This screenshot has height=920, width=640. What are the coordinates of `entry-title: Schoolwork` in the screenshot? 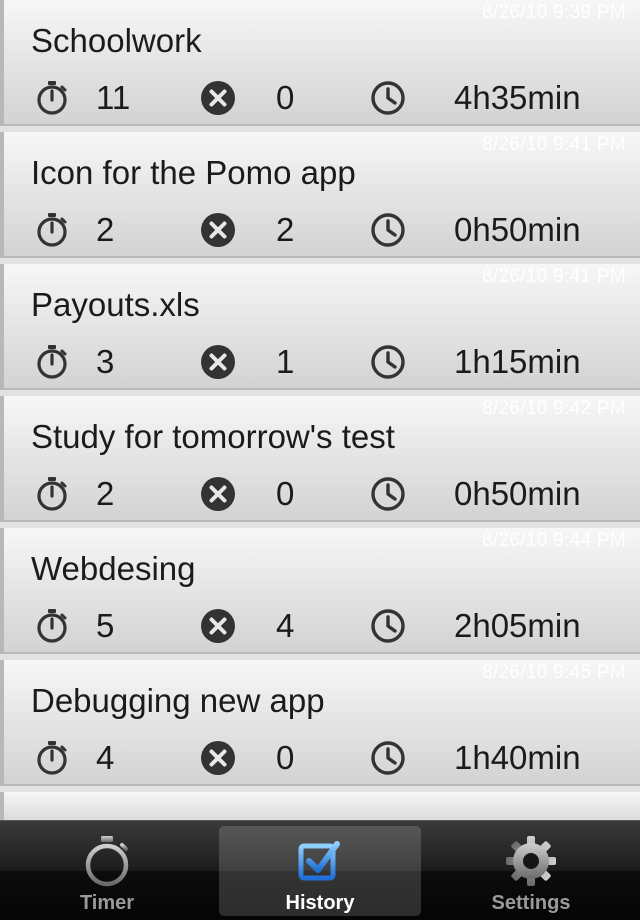 It's located at (116, 40).